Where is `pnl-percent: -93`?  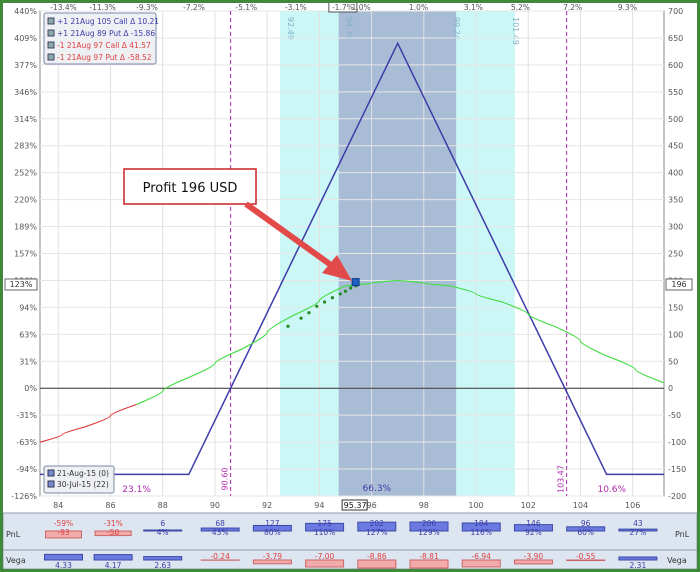 pnl-percent: -93 is located at coordinates (63, 532).